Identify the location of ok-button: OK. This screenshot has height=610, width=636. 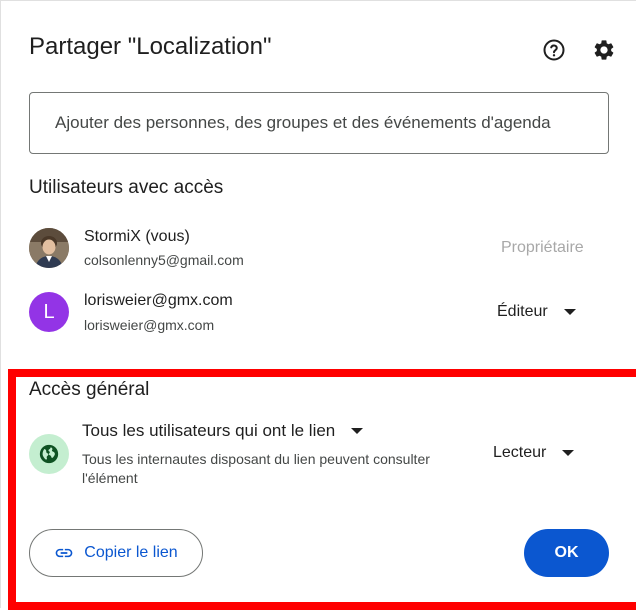
(566, 553).